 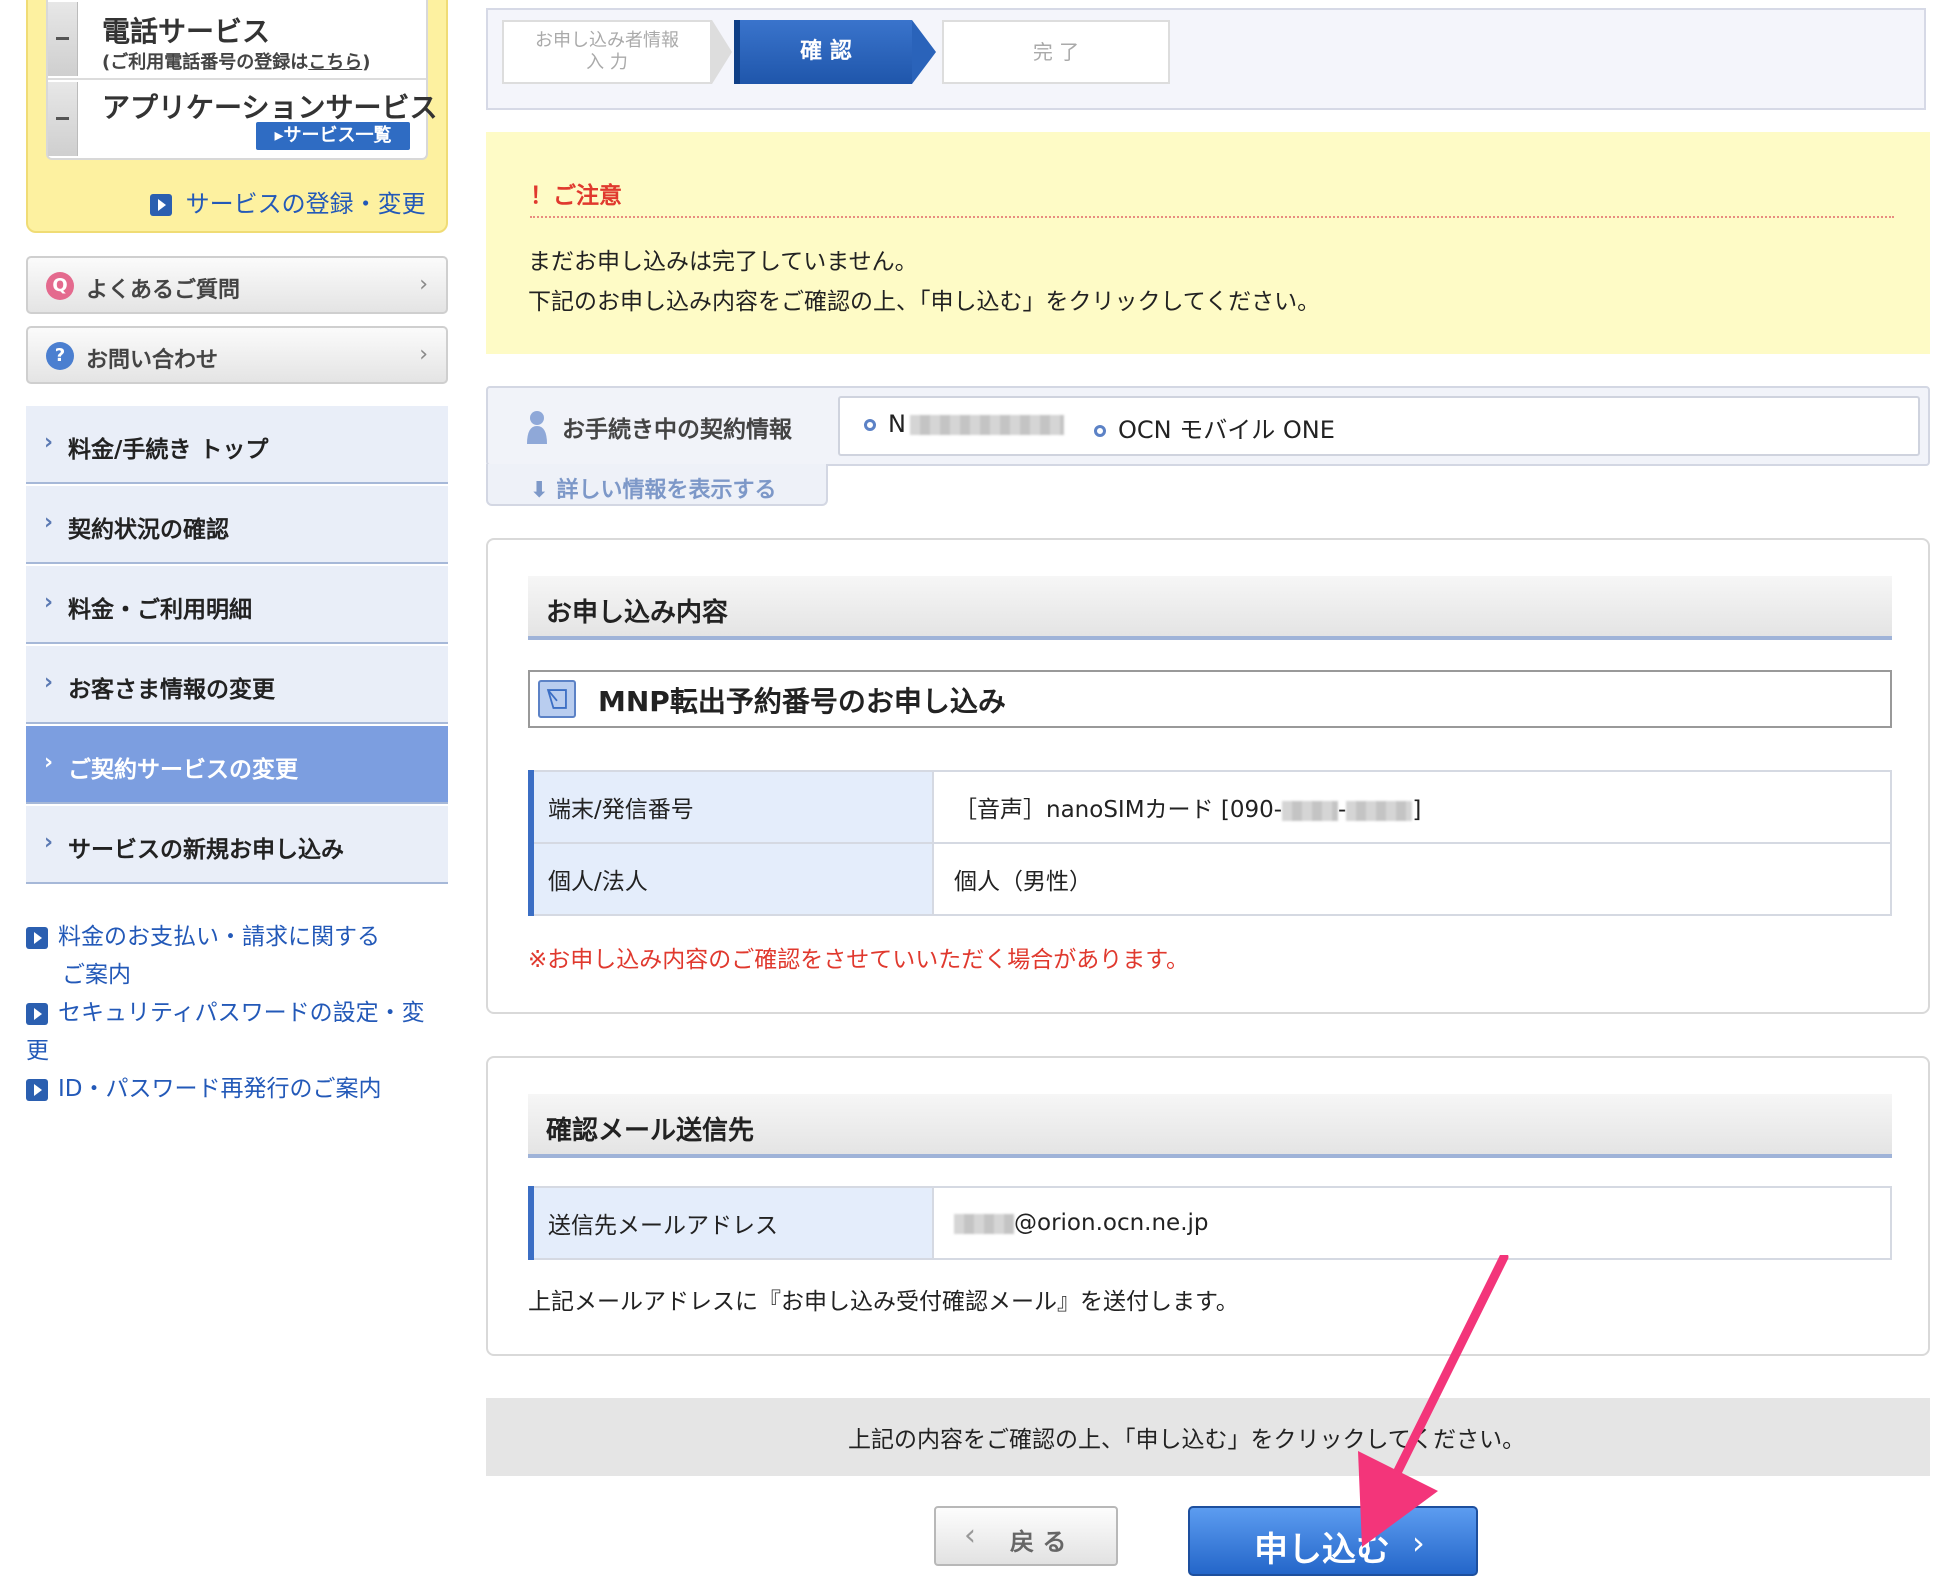 I want to click on table-row: 送信先メールアドレス @orion.ocn.ne.jp, so click(x=1210, y=1223).